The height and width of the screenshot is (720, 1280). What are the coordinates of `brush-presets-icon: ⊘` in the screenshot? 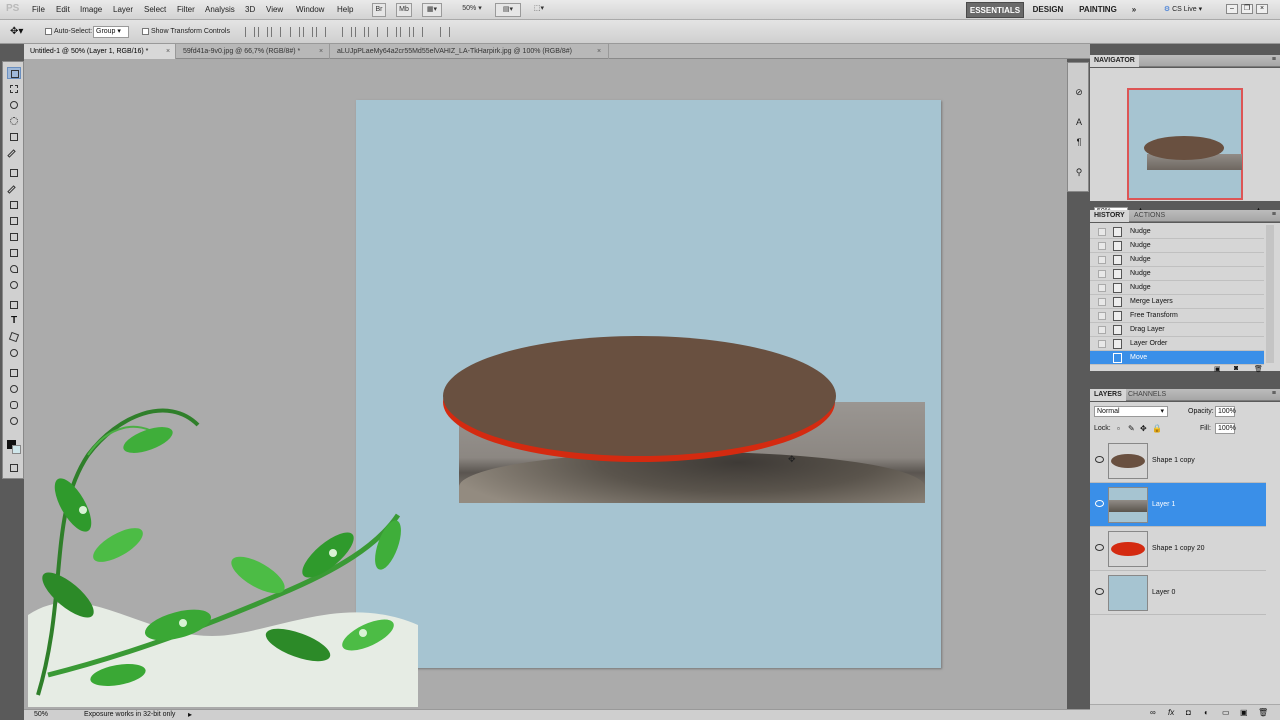 It's located at (1079, 92).